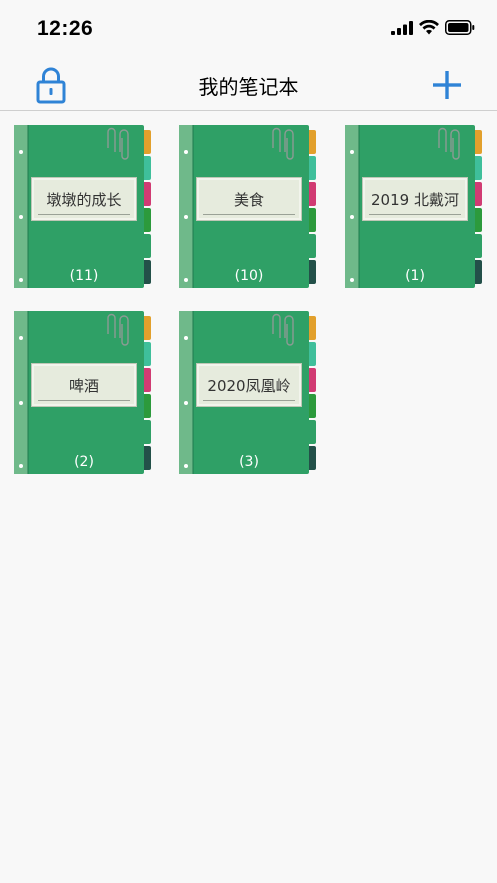 The image size is (497, 883). Describe the element at coordinates (249, 276) in the screenshot. I see `notebook-count: (10)` at that location.